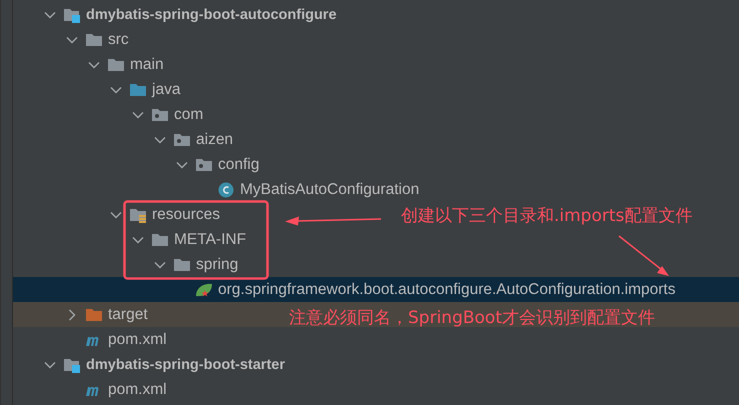 This screenshot has height=405, width=739. I want to click on tree-row: MyBatisAutoConfiguration, so click(218, 189).